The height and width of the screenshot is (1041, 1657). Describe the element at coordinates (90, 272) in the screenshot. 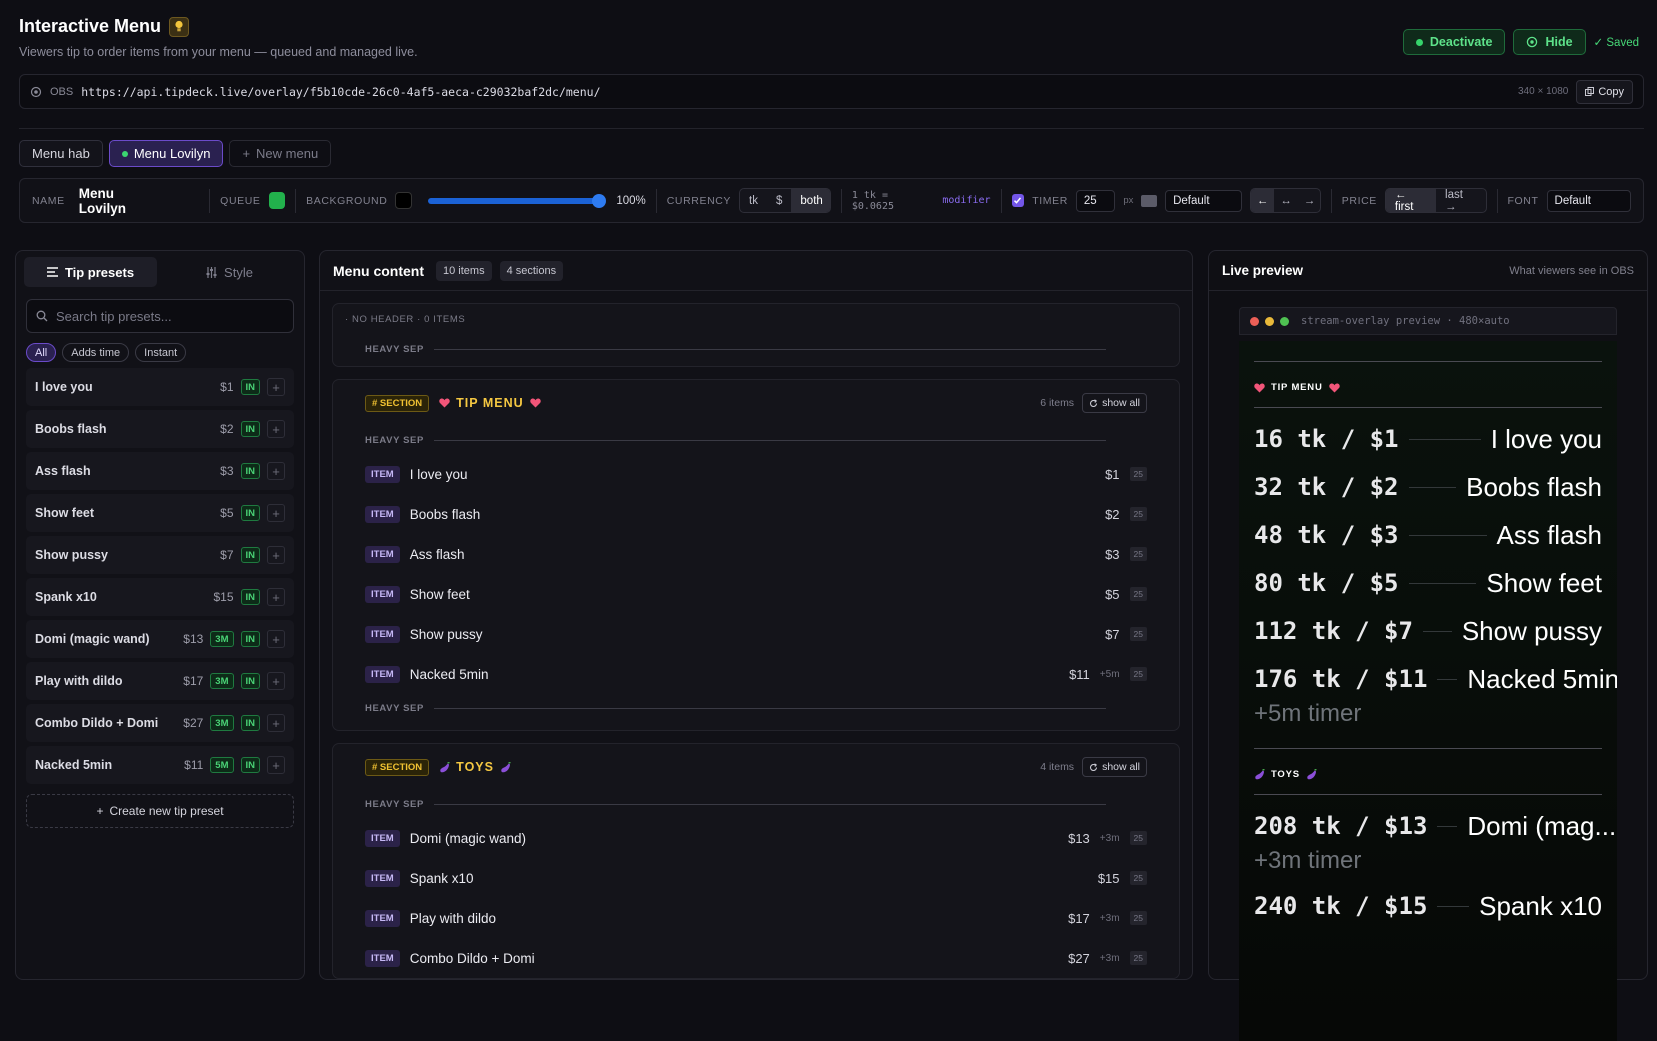

I see `tab-tip-presets: Tip presets` at that location.